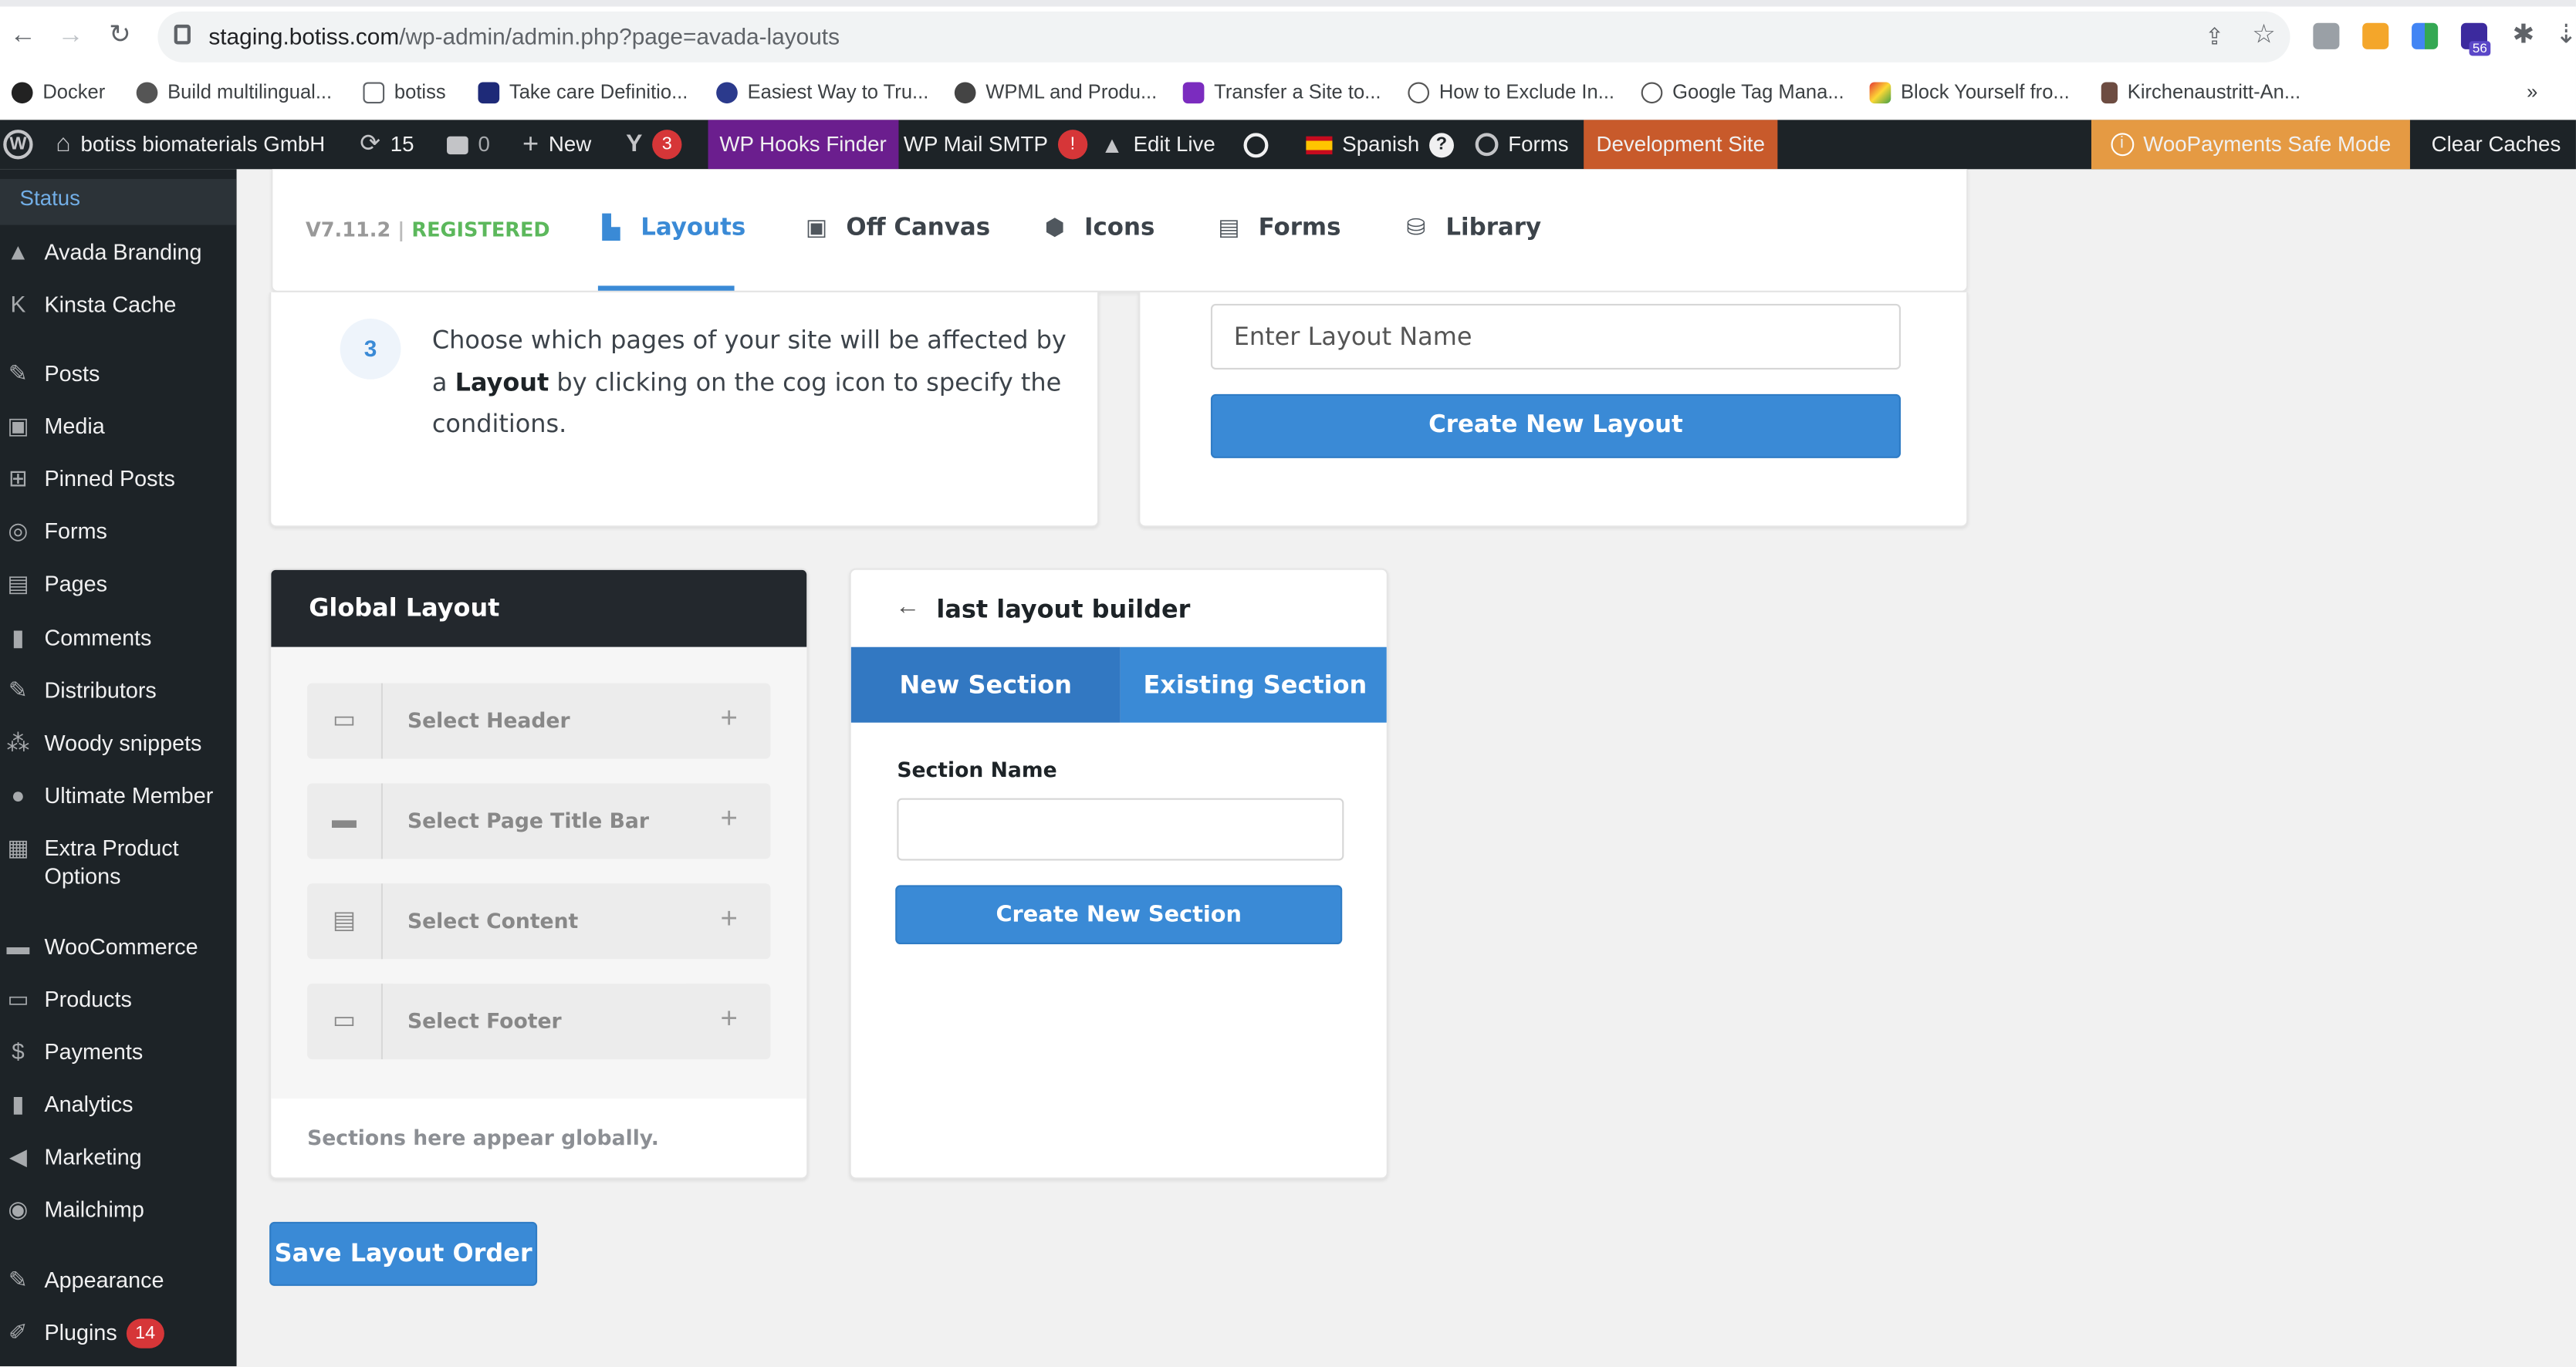  What do you see at coordinates (996, 145) in the screenshot?
I see `mail-smtp-link: WP Mail SMTP!` at bounding box center [996, 145].